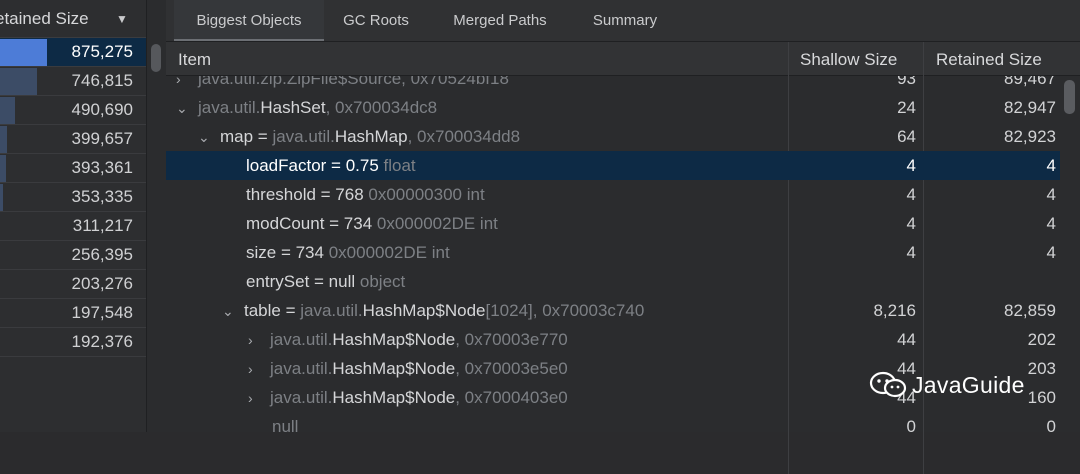 Image resolution: width=1080 pixels, height=474 pixels. I want to click on tree-item: › java.util.HashMap$Node, 0x70003e5e0, so click(408, 368).